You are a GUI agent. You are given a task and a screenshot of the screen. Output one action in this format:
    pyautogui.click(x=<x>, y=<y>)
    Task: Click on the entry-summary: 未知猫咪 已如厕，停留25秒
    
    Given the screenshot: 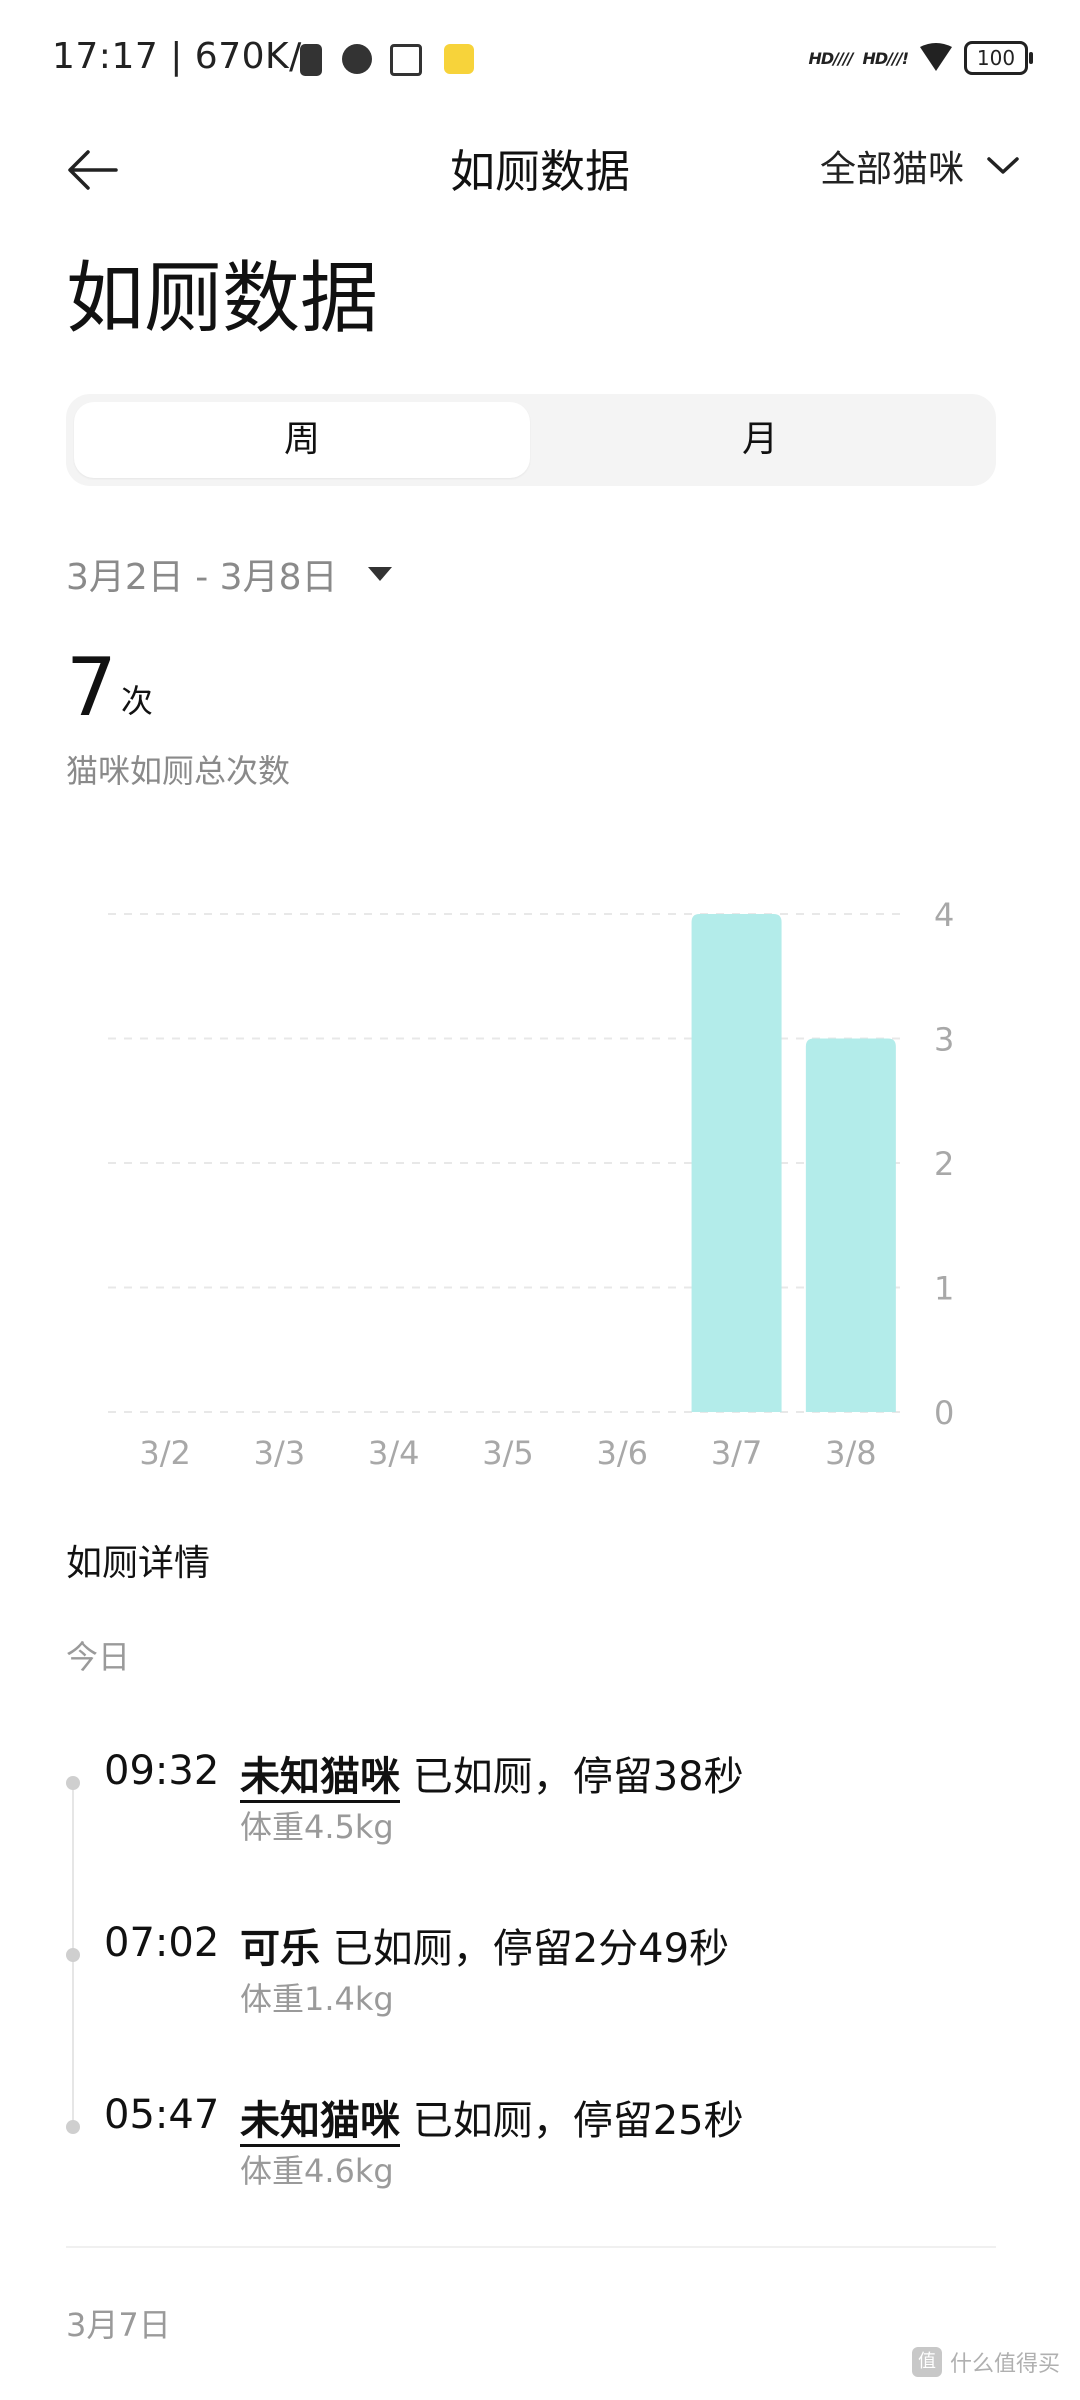 What is the action you would take?
    pyautogui.click(x=492, y=2117)
    